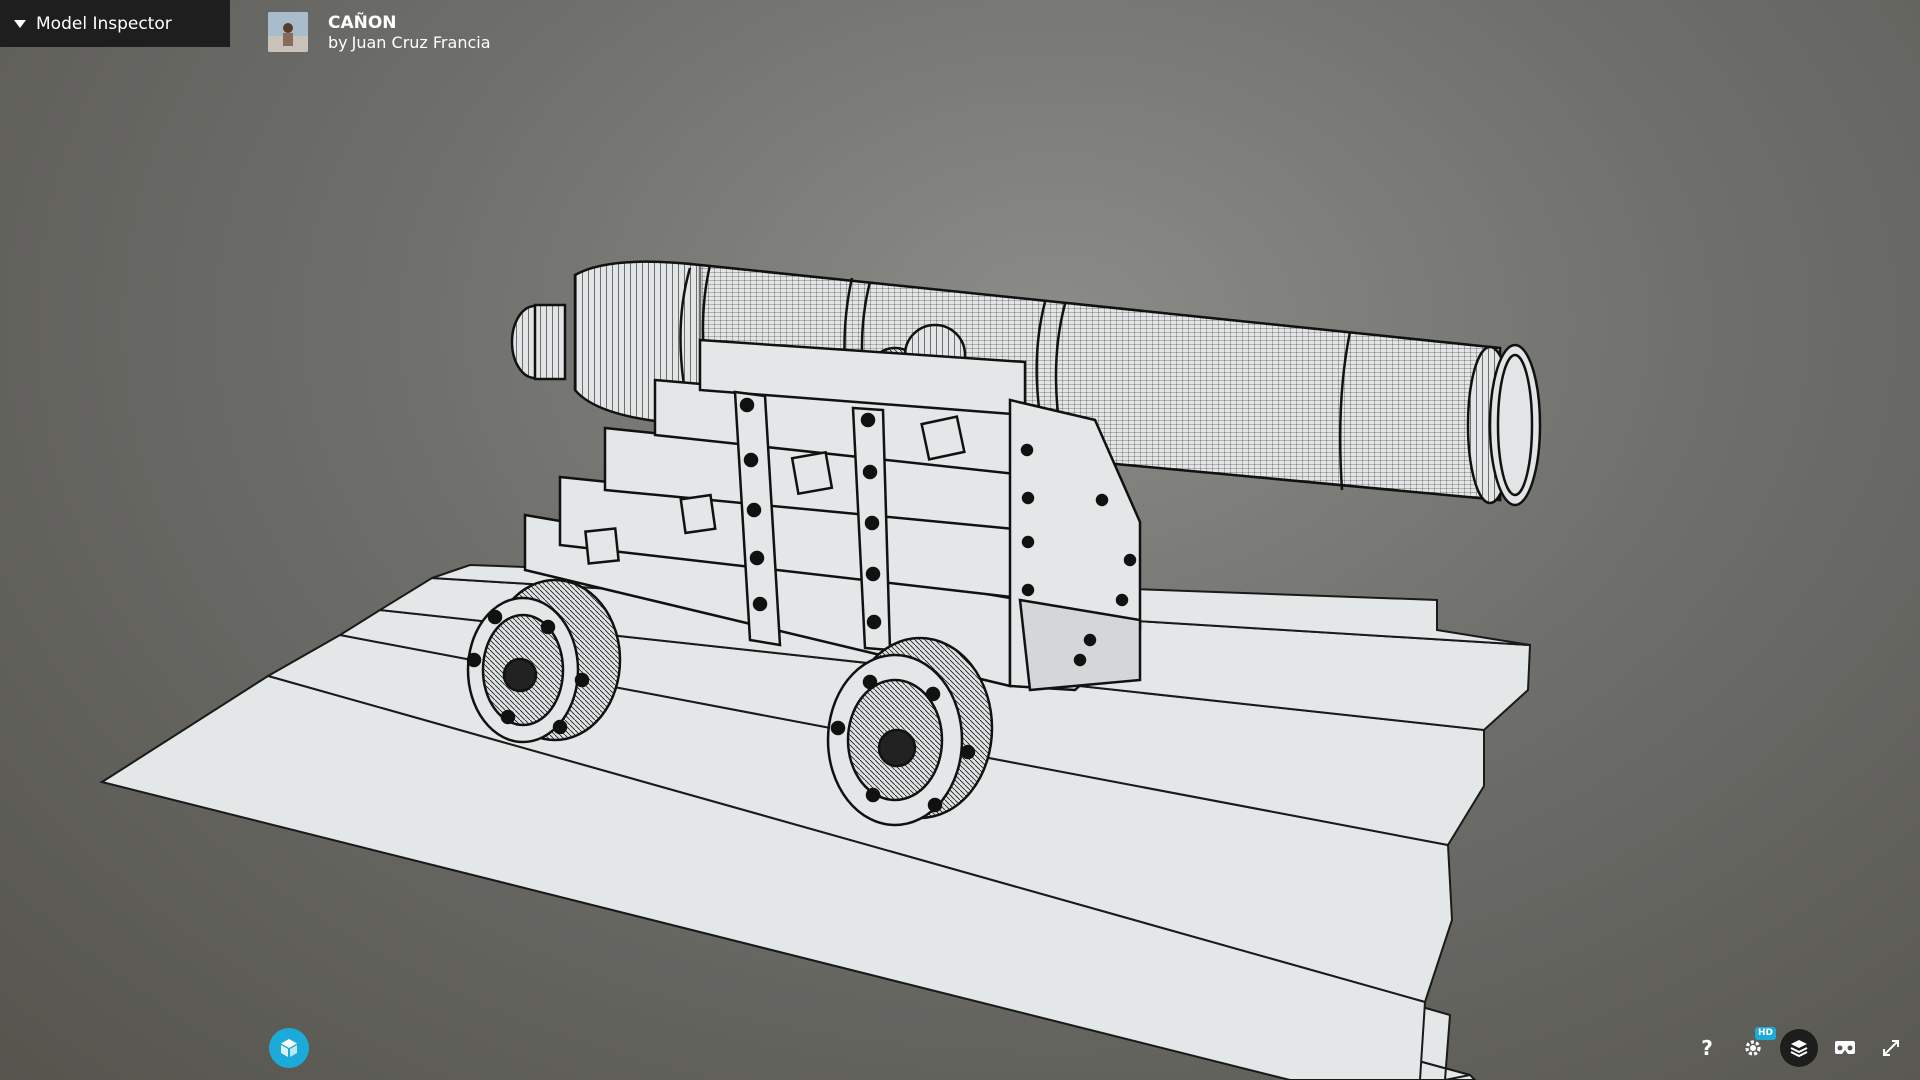 Image resolution: width=1920 pixels, height=1080 pixels. I want to click on fullscreen-button, so click(1891, 1048).